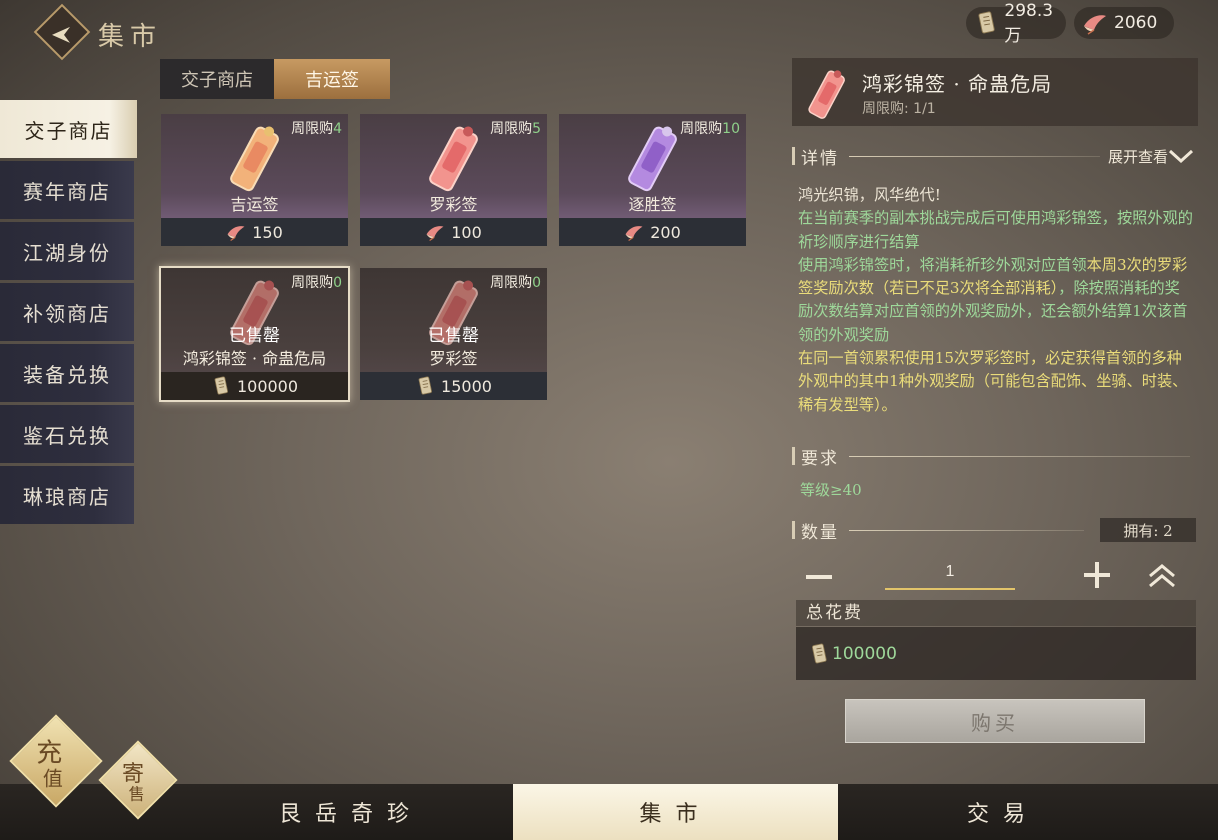 This screenshot has width=1218, height=840. What do you see at coordinates (831, 490) in the screenshot?
I see `requirement-value: 等级≥40` at bounding box center [831, 490].